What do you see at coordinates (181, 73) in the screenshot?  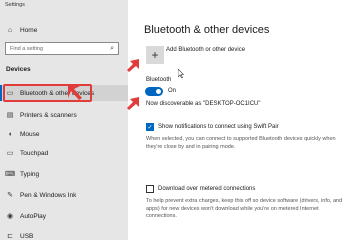 I see `mouse-cursor-icon` at bounding box center [181, 73].